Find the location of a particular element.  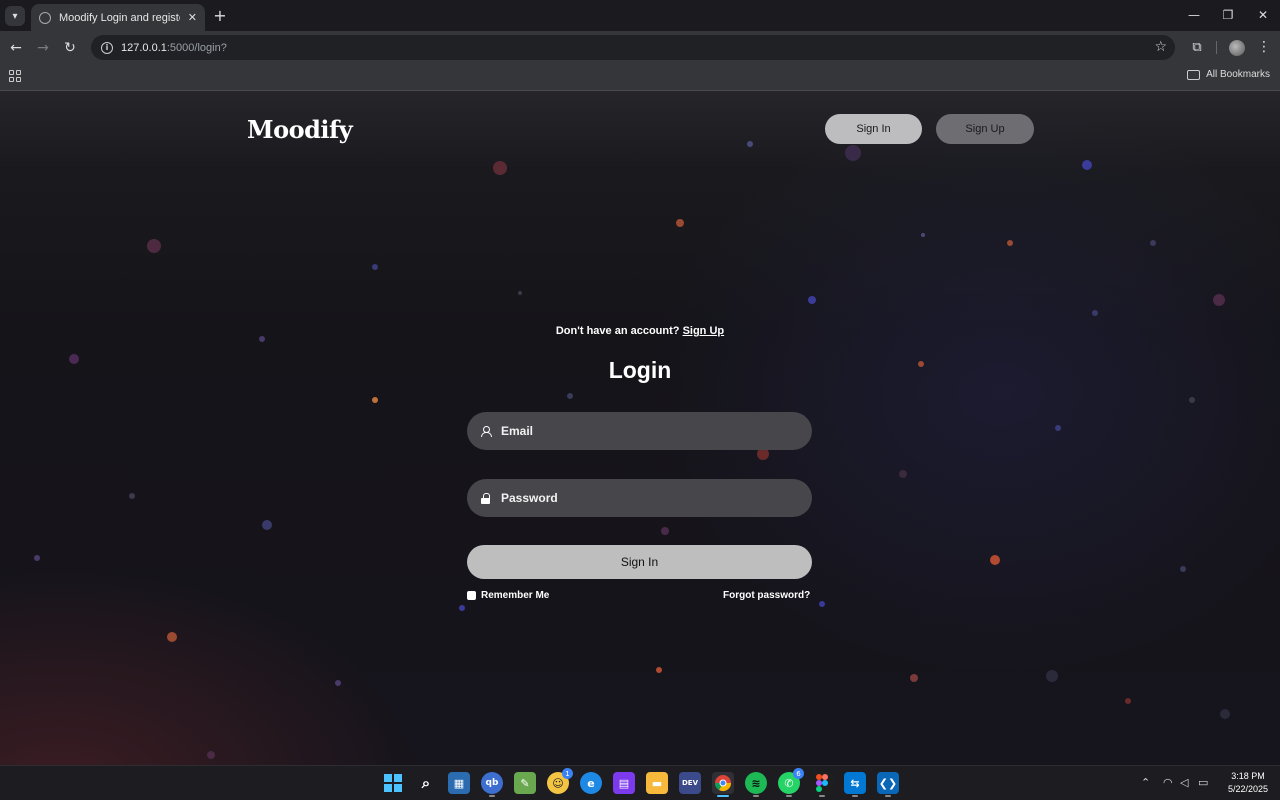

clock-date: 5/22/2025 is located at coordinates (1248, 789).